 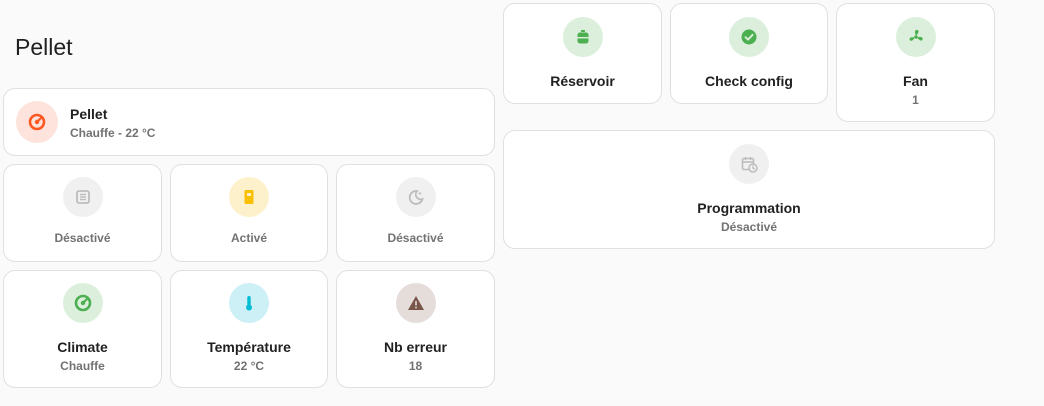 I want to click on temperature-tile: Température 22 °C, so click(x=249, y=329).